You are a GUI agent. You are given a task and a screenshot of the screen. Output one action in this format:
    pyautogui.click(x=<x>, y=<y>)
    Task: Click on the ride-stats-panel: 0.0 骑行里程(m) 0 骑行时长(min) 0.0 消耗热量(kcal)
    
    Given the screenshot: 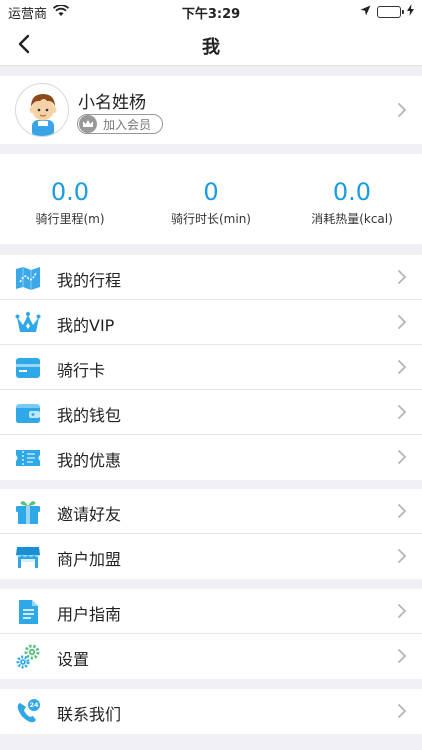 What is the action you would take?
    pyautogui.click(x=211, y=199)
    